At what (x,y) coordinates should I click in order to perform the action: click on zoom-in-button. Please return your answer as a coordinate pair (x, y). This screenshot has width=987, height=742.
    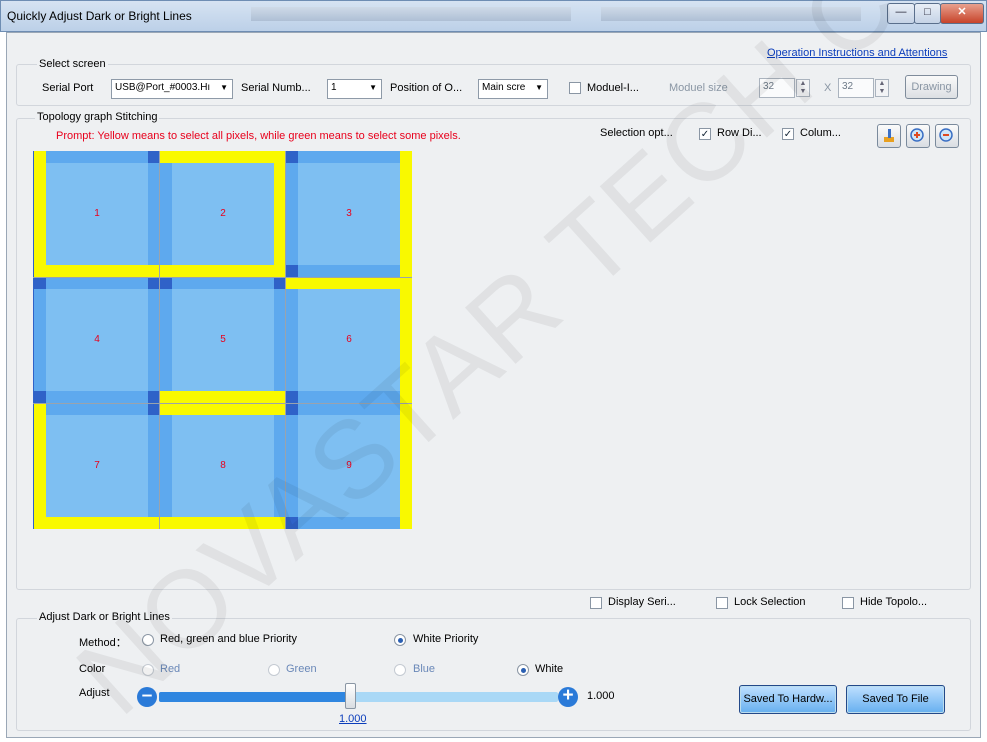
    Looking at the image, I should click on (918, 136).